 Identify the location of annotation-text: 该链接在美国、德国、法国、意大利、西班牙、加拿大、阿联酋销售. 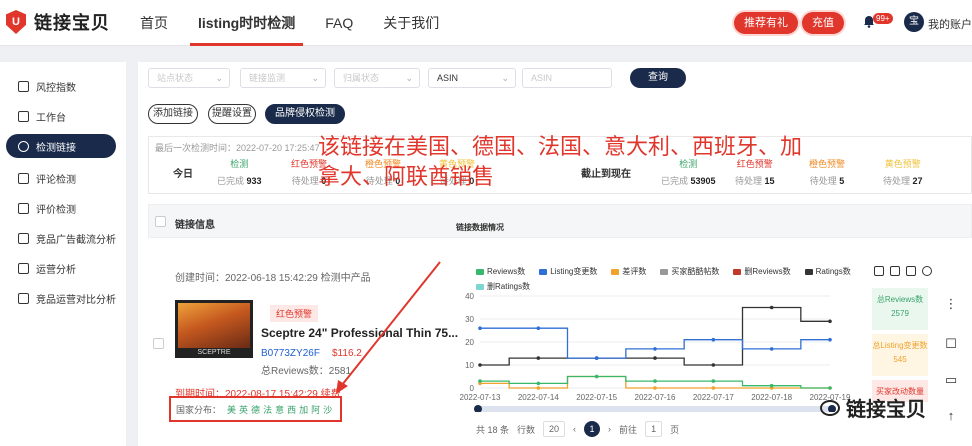
(560, 161).